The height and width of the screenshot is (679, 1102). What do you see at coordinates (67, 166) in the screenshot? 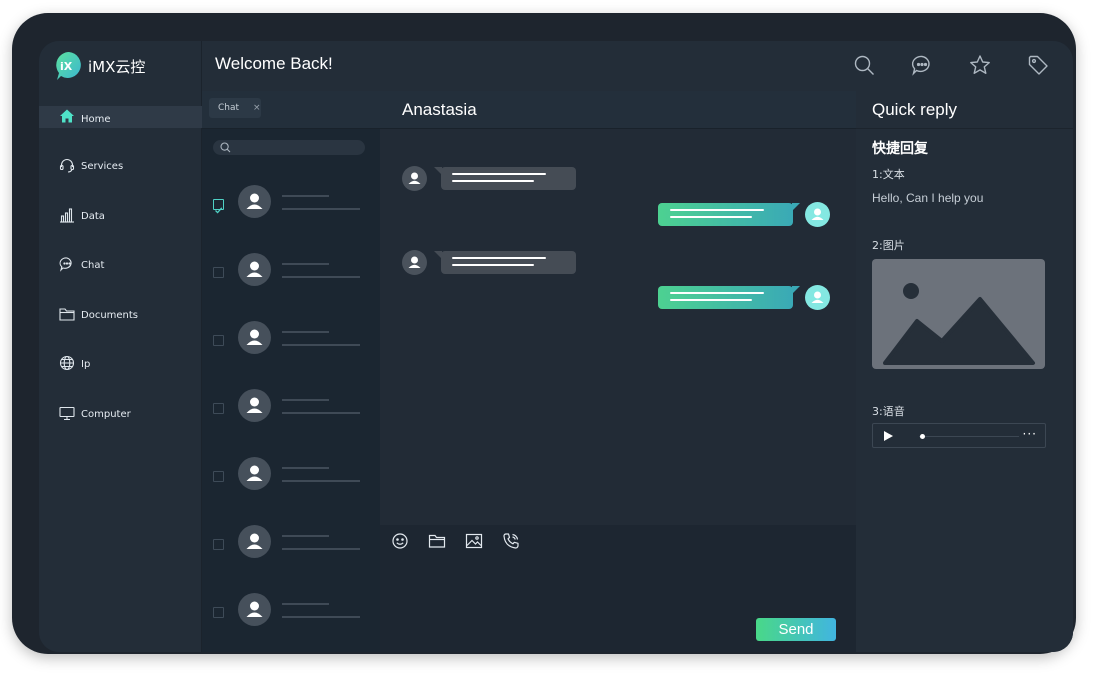
I see `headset-icon` at bounding box center [67, 166].